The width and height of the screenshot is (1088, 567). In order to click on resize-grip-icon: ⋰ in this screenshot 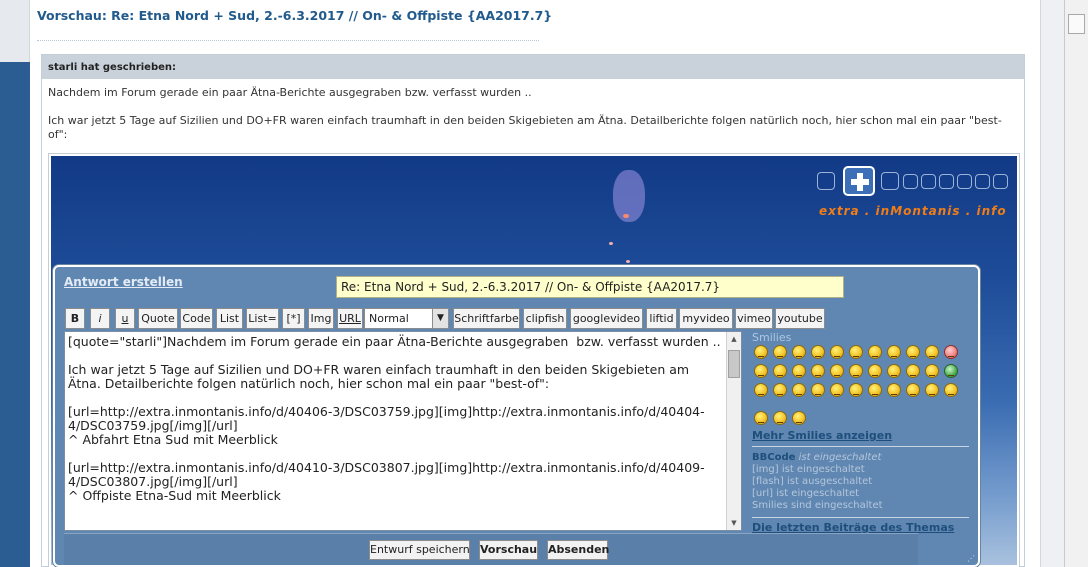, I will do `click(971, 558)`.